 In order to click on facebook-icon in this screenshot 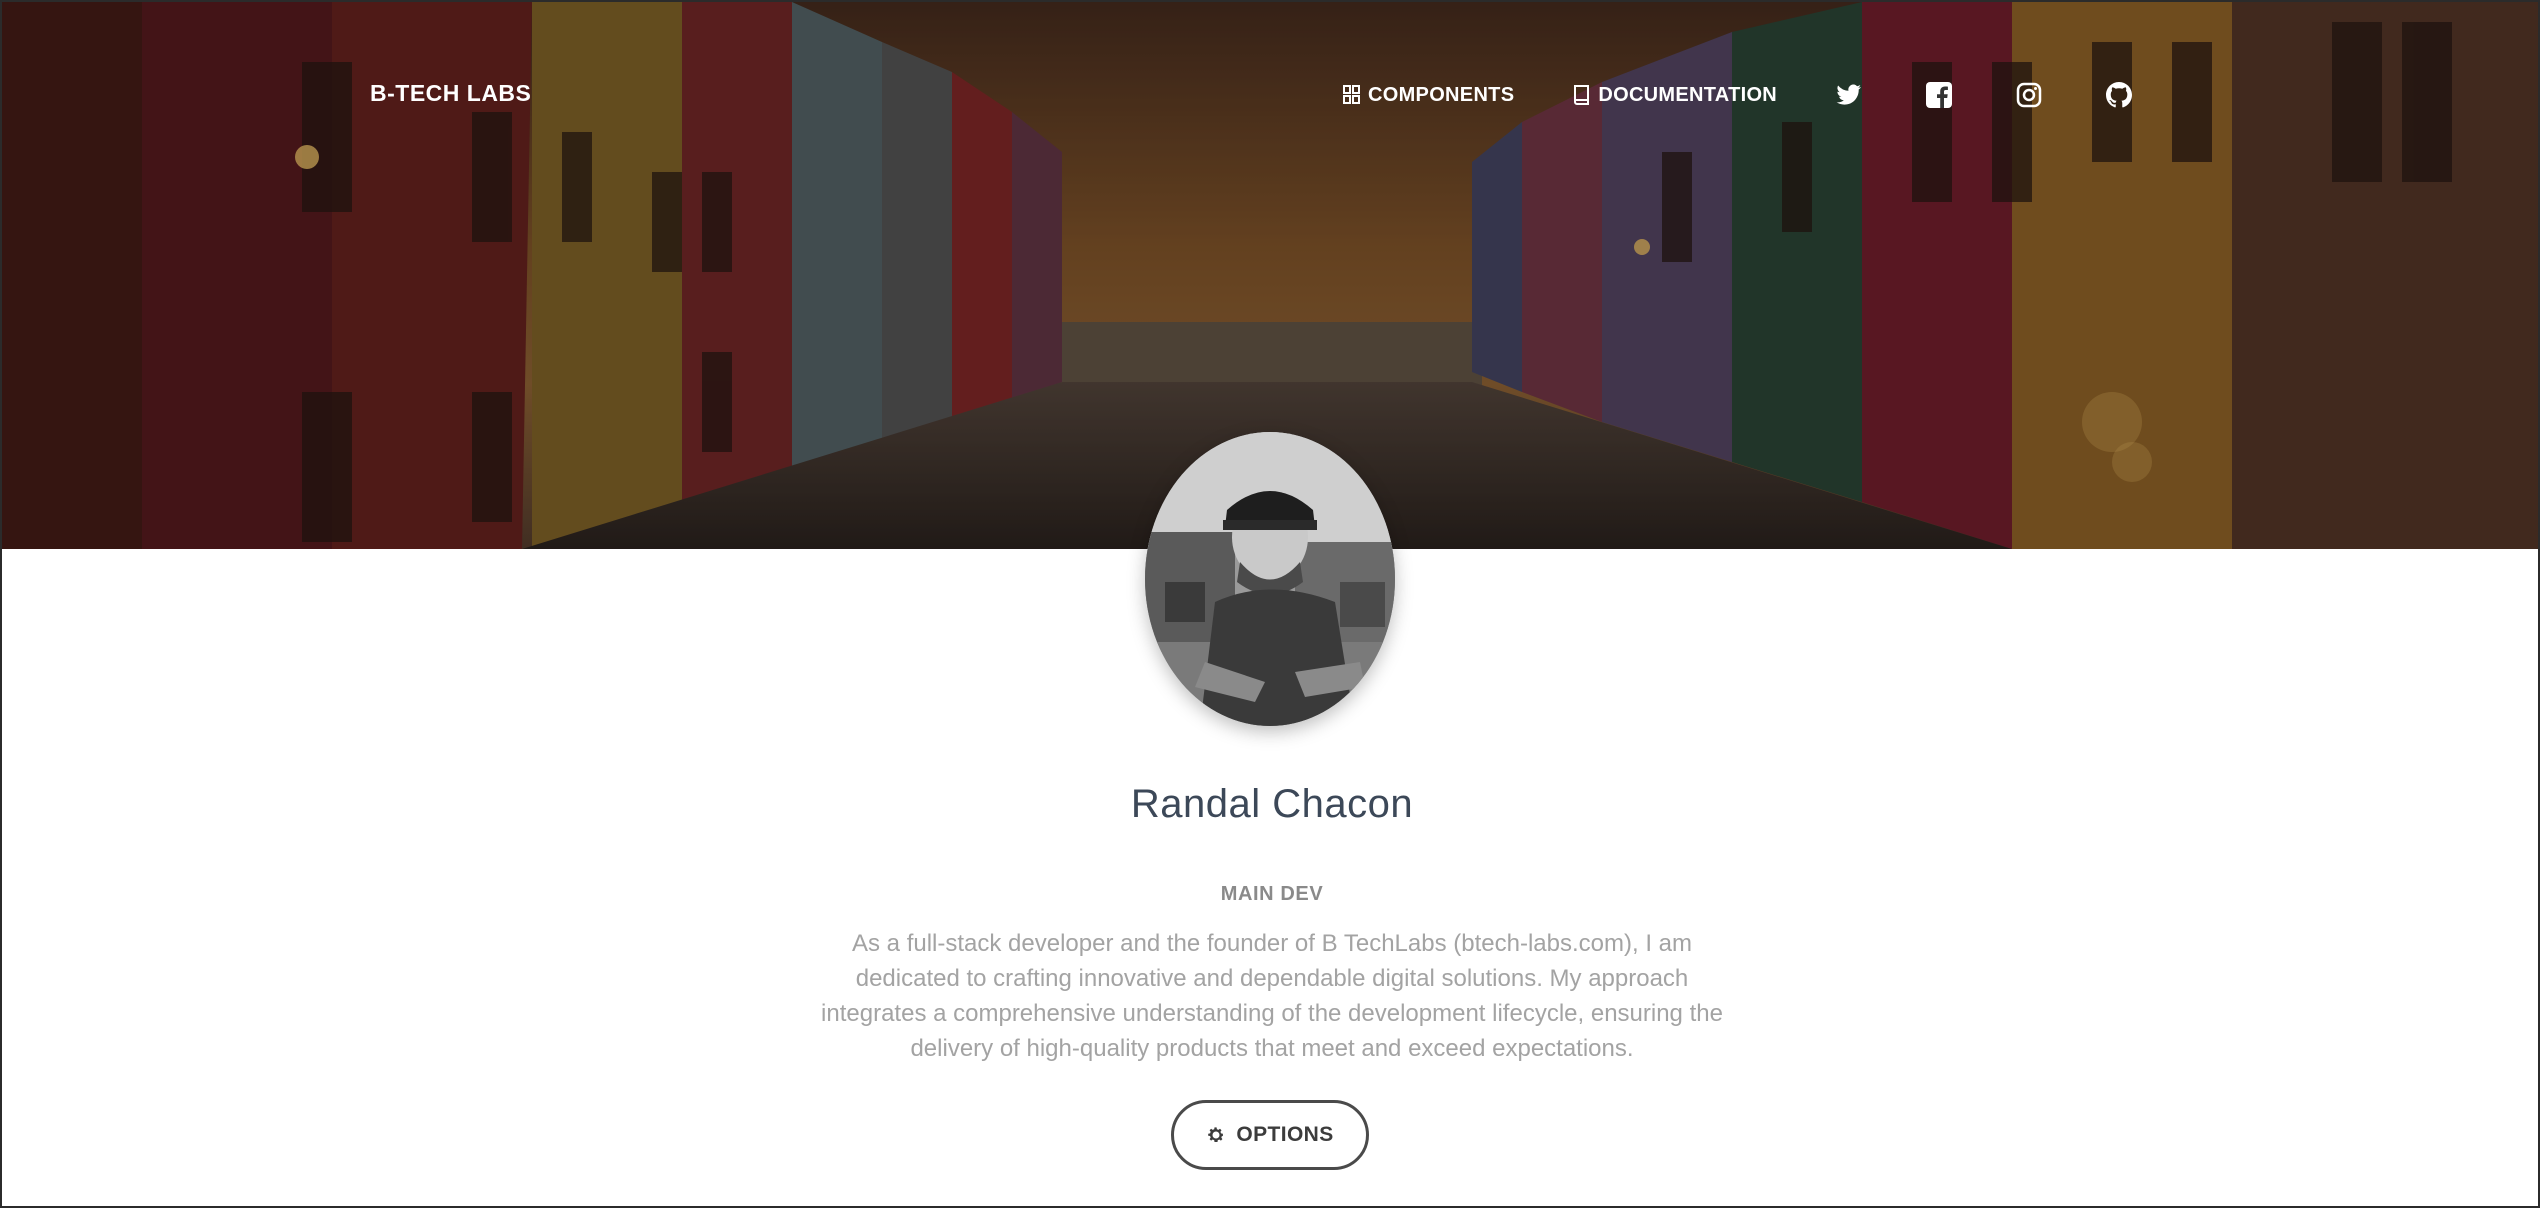, I will do `click(1939, 95)`.